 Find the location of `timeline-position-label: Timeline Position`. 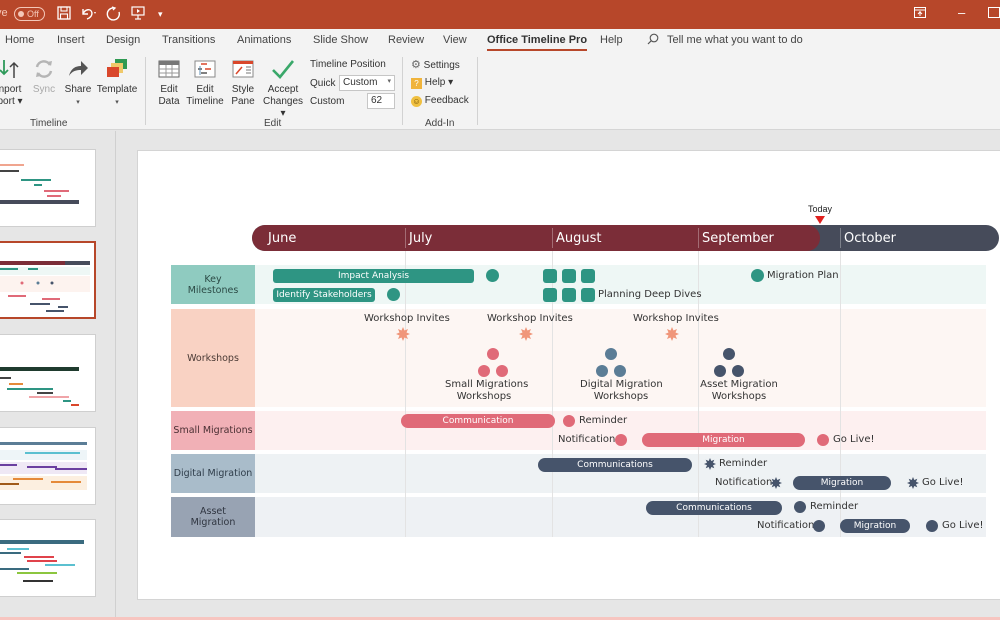

timeline-position-label: Timeline Position is located at coordinates (348, 64).